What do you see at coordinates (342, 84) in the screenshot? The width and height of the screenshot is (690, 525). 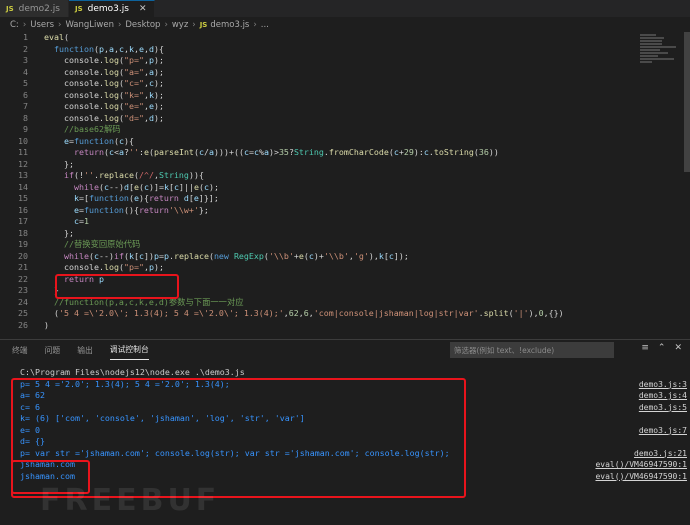 I see `code-line: console.log("c=",c);` at bounding box center [342, 84].